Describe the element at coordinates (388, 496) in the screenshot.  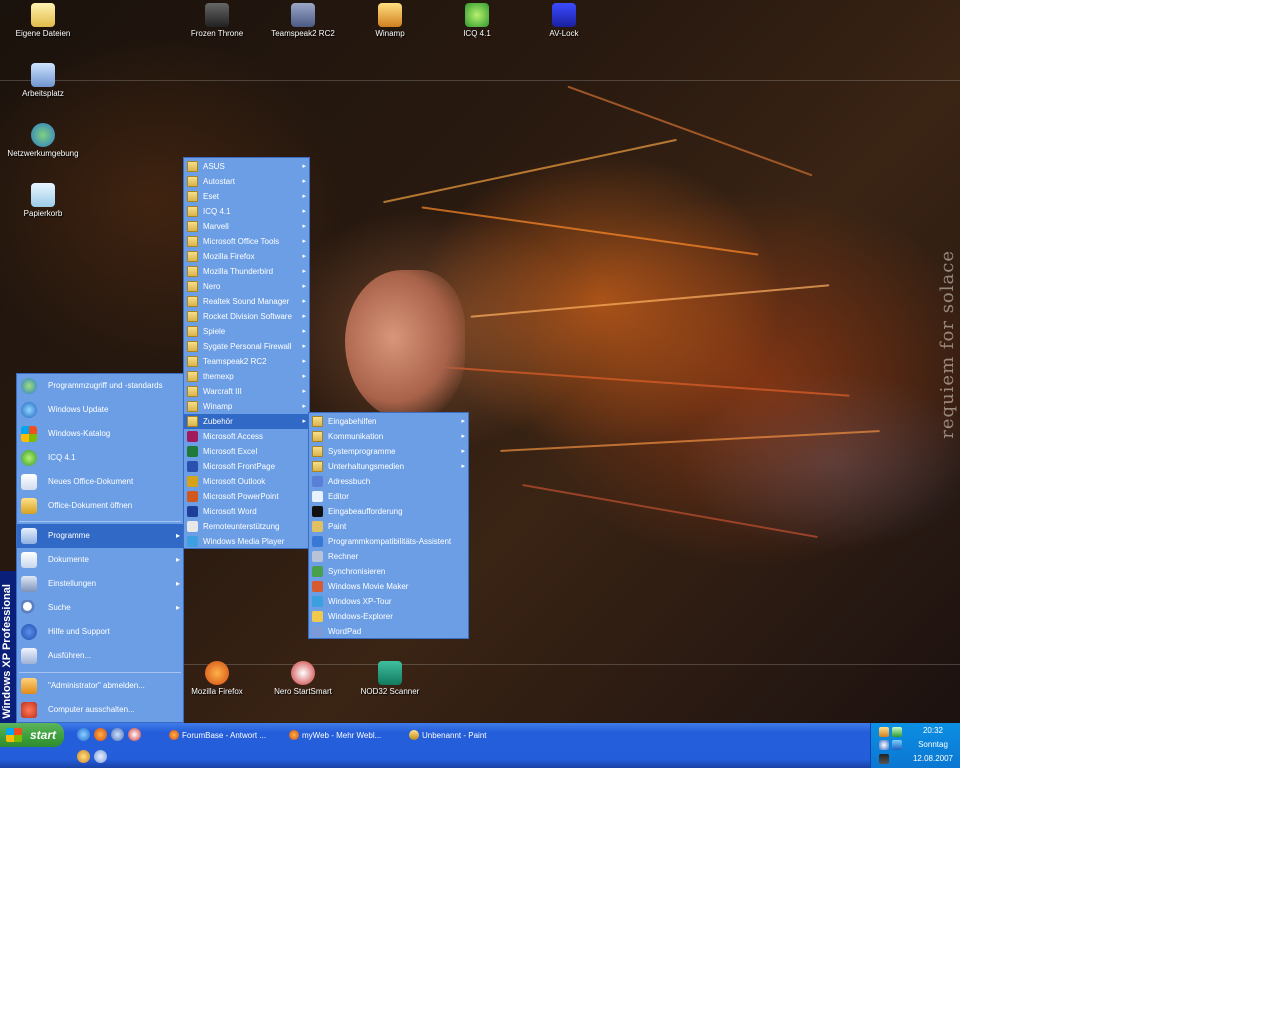
I see `accessories-item-editor: Editor` at that location.